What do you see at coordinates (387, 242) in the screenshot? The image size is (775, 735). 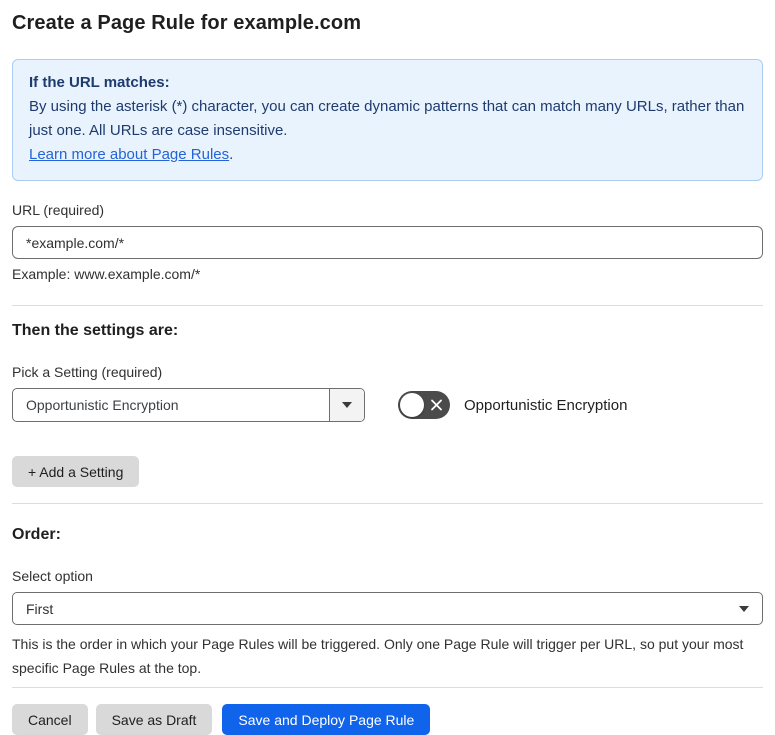 I see `url-input` at bounding box center [387, 242].